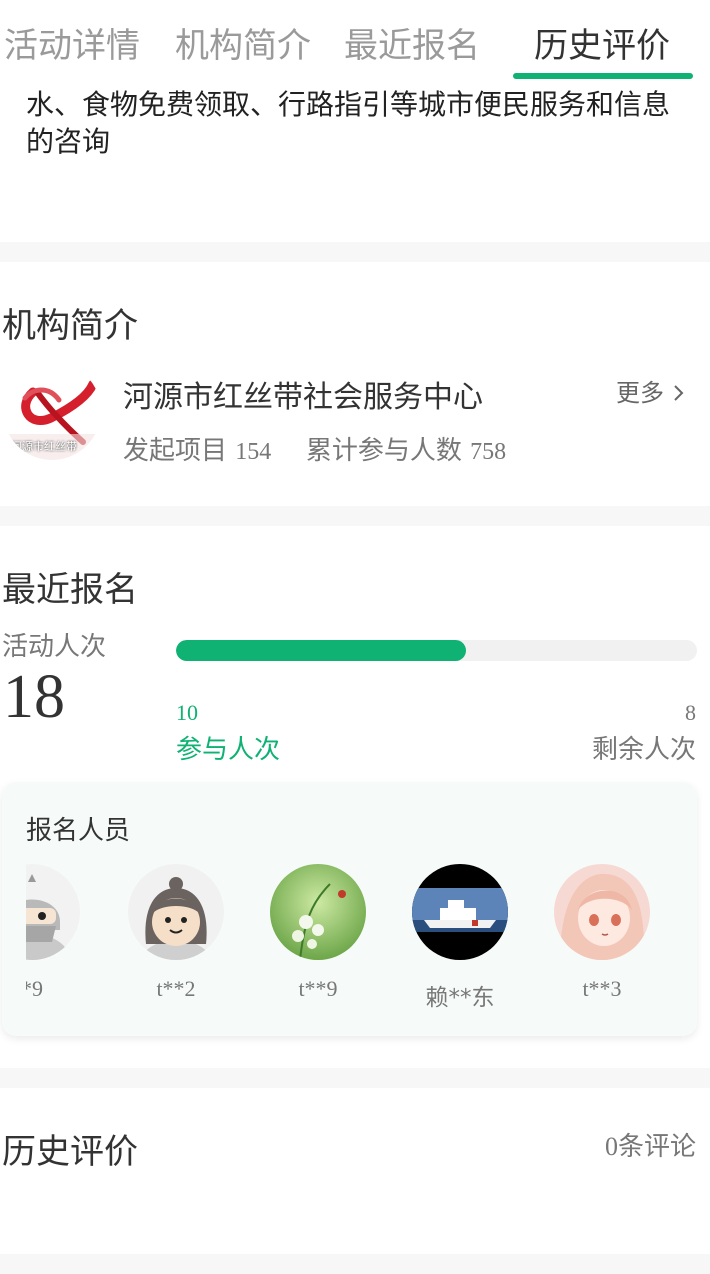  Describe the element at coordinates (678, 393) in the screenshot. I see `chevron-right-icon` at that location.